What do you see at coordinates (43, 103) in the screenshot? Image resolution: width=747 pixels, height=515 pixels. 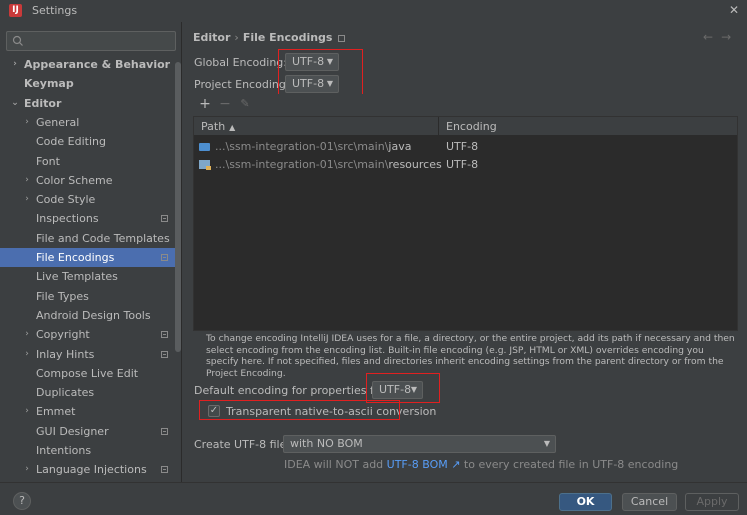 I see `sidebar-item-label: Editor` at bounding box center [43, 103].